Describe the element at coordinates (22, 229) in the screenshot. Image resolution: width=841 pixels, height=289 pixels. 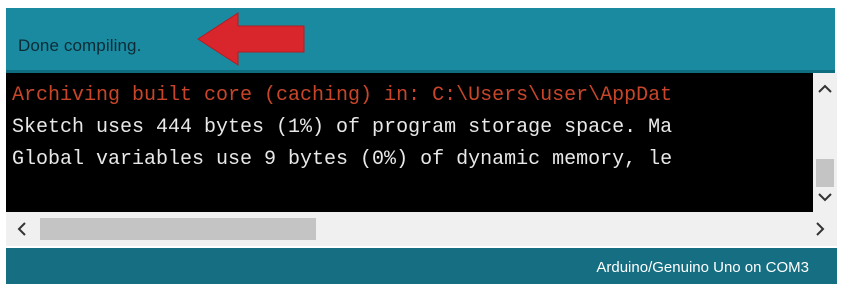
I see `chevron-left-icon` at that location.